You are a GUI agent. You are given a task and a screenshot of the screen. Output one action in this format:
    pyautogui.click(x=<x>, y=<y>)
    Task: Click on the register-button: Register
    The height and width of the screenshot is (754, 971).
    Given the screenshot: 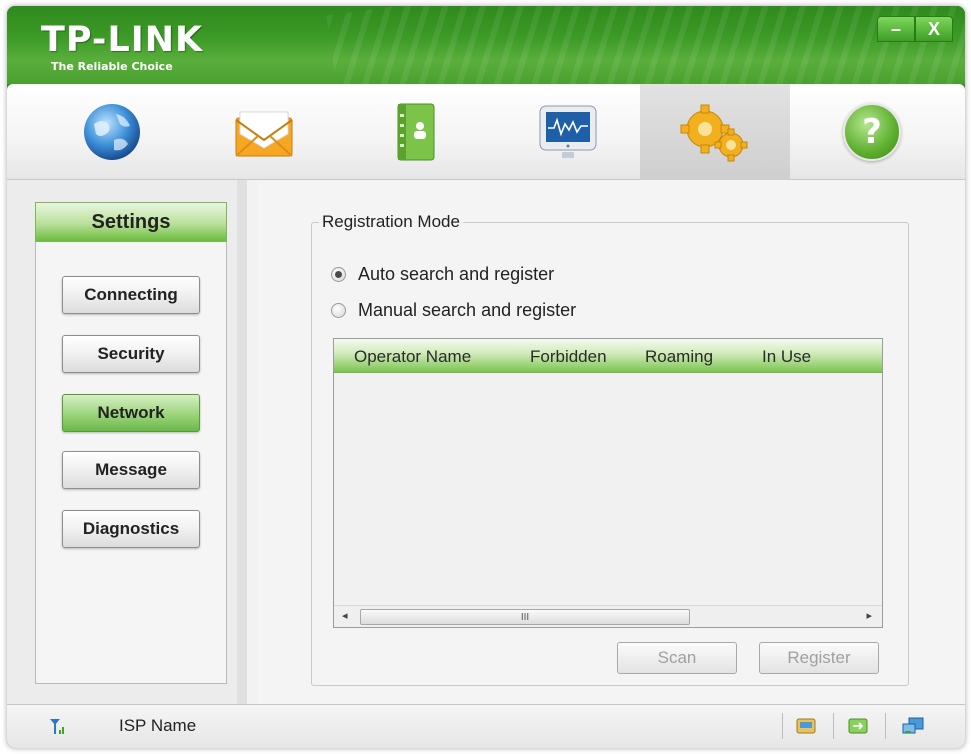 What is the action you would take?
    pyautogui.click(x=819, y=658)
    